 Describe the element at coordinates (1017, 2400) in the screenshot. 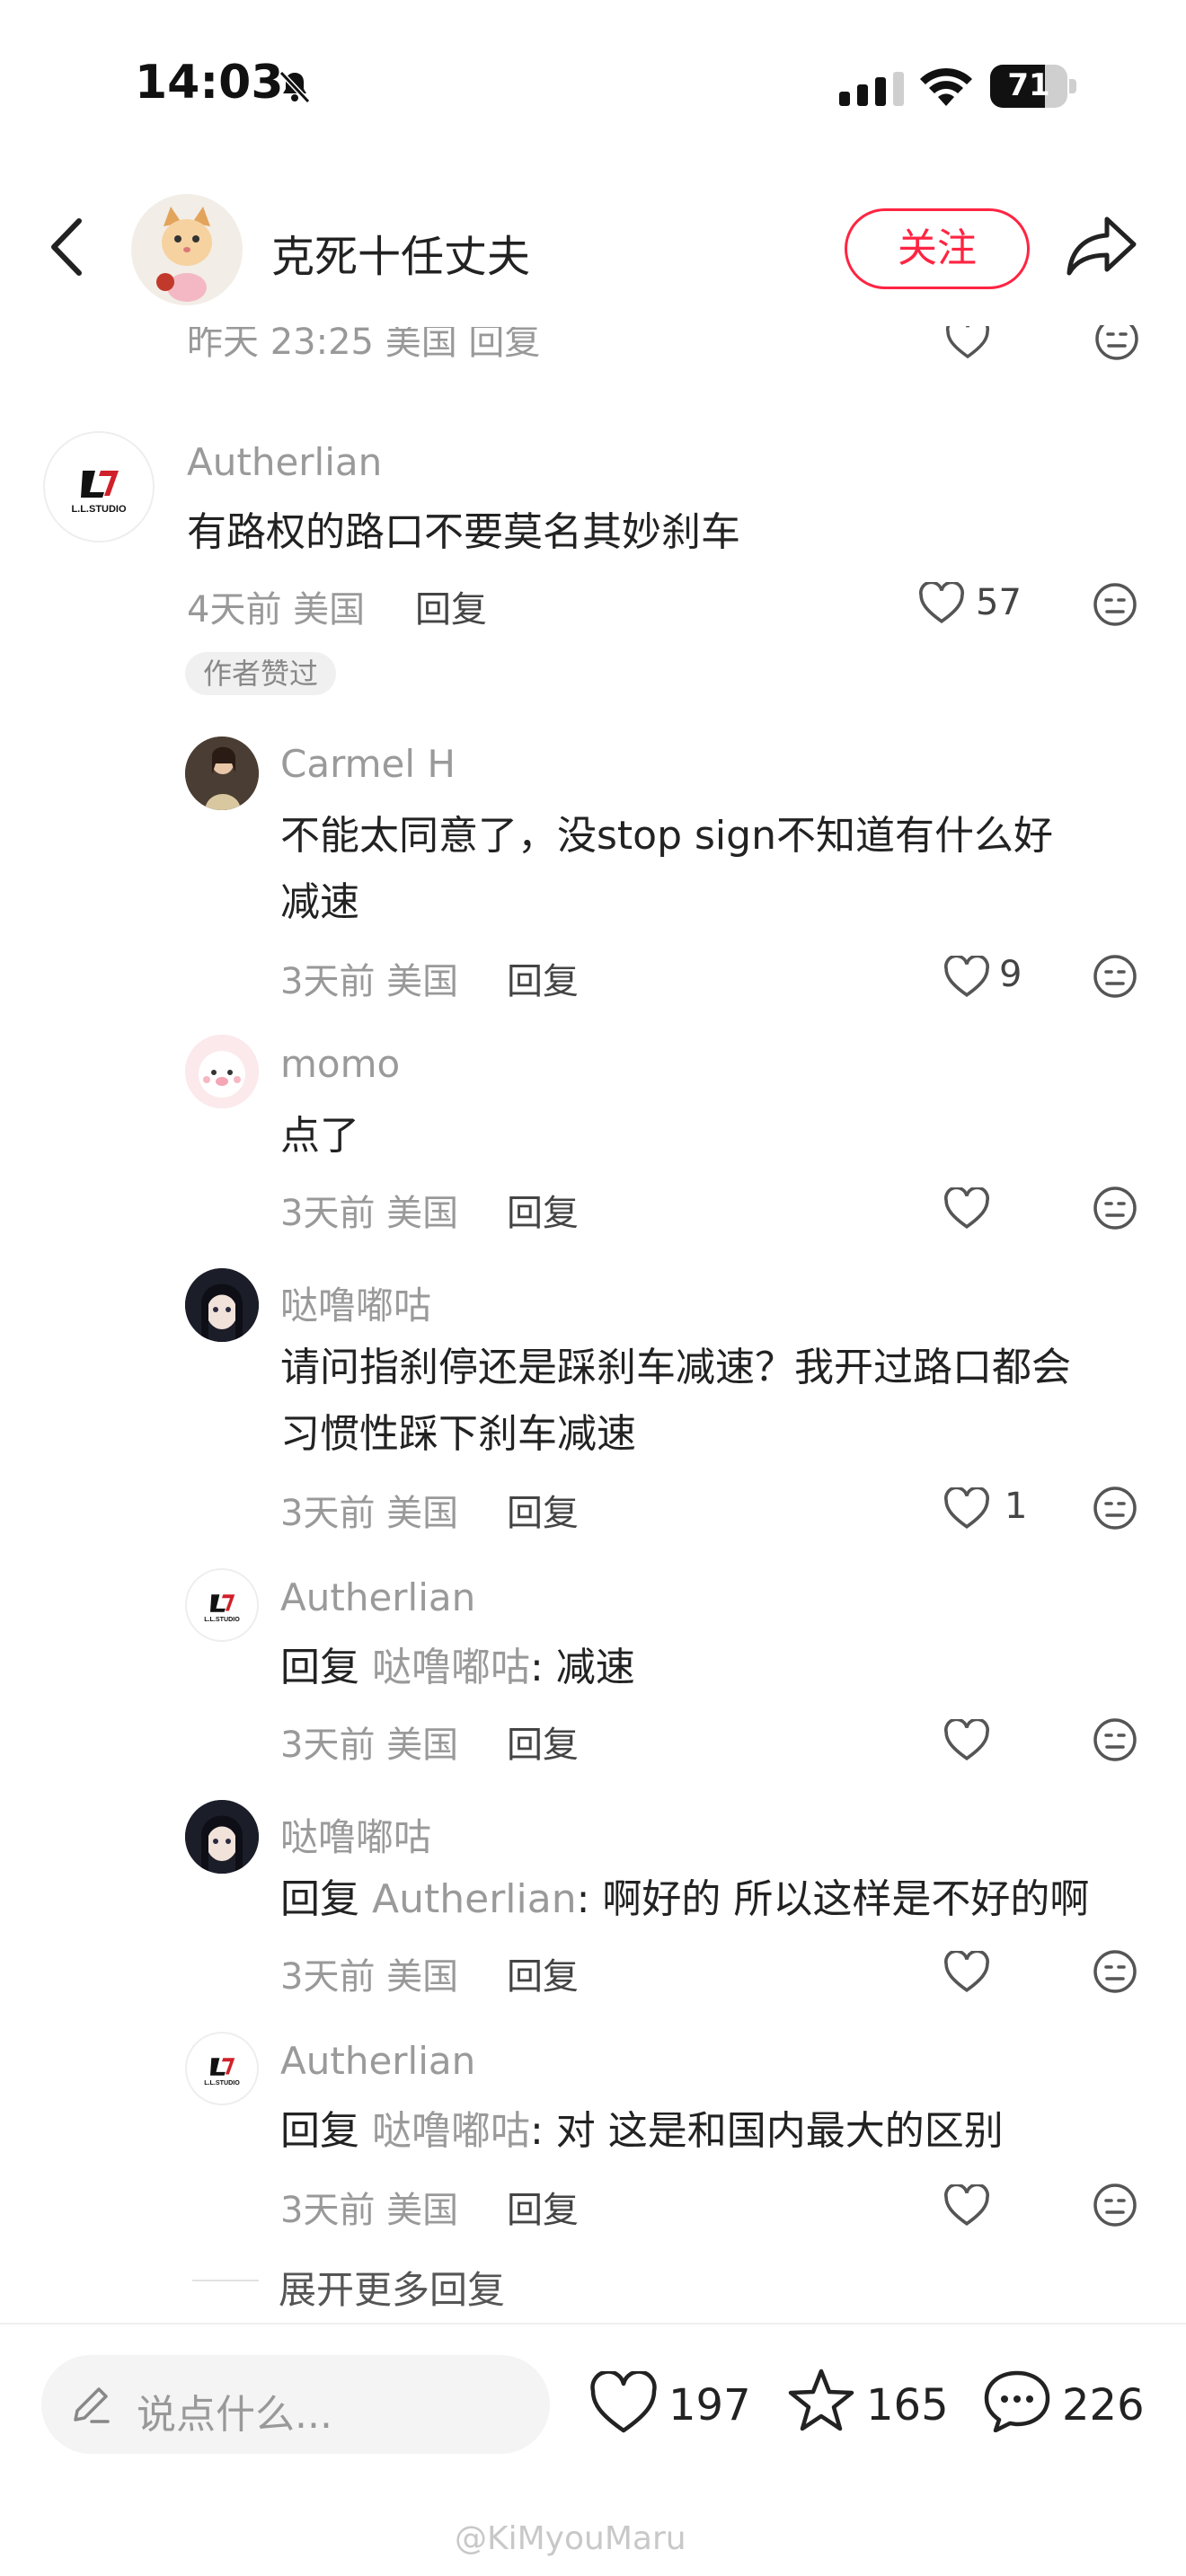

I see `comment-bubble-icon` at that location.